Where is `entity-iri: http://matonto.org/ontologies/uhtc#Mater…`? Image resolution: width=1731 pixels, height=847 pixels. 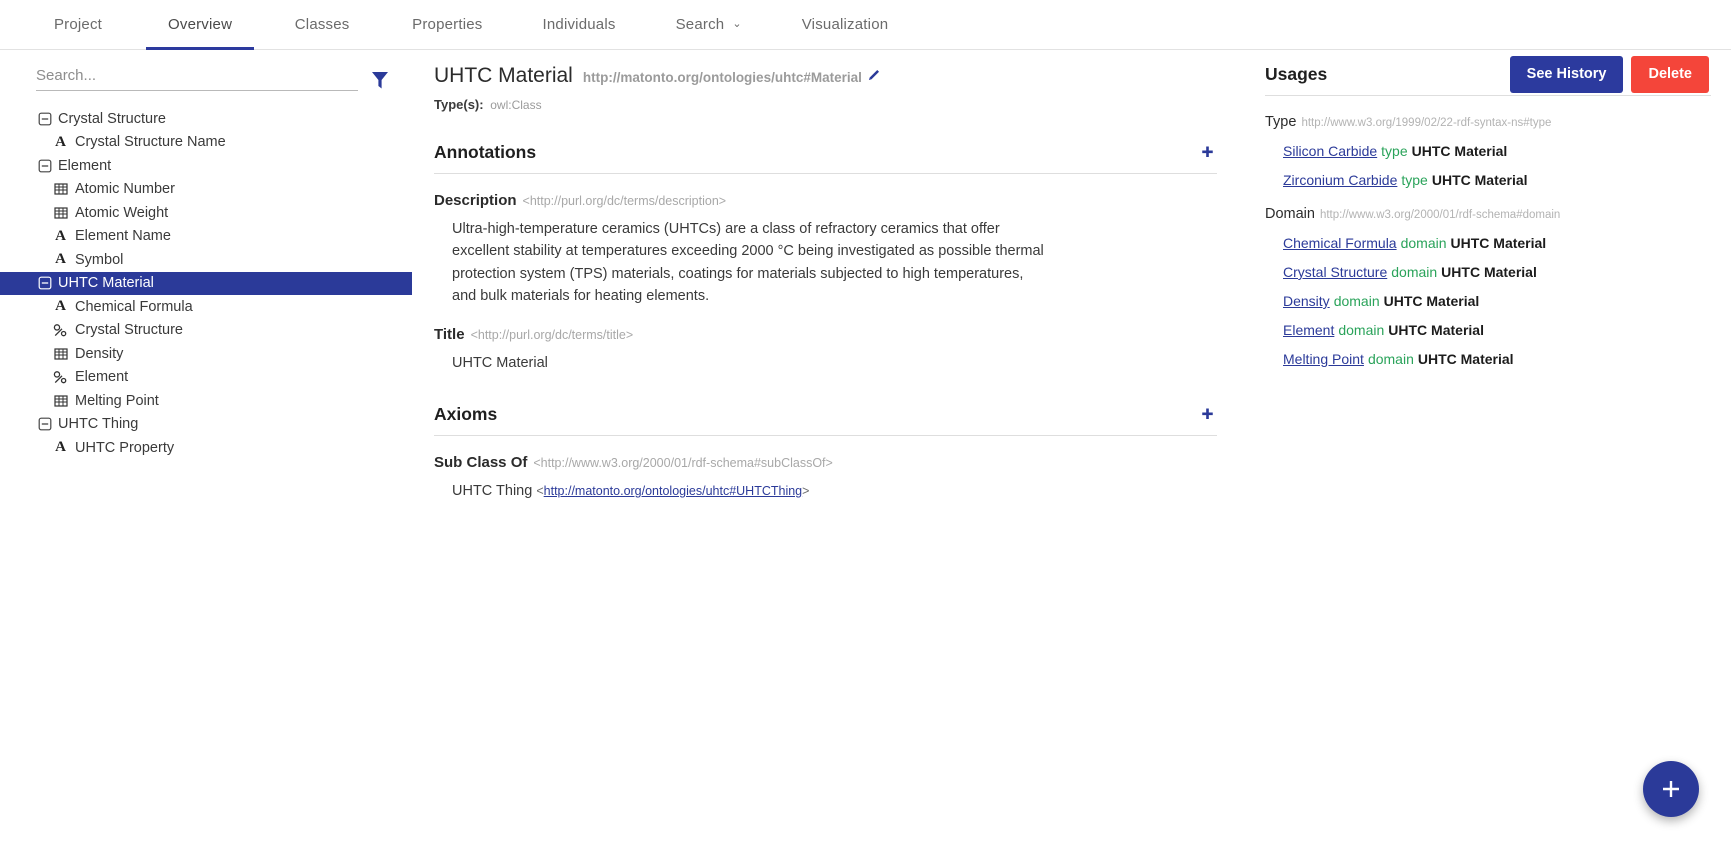
entity-iri: http://matonto.org/ontologies/uhtc#Mater… is located at coordinates (722, 77).